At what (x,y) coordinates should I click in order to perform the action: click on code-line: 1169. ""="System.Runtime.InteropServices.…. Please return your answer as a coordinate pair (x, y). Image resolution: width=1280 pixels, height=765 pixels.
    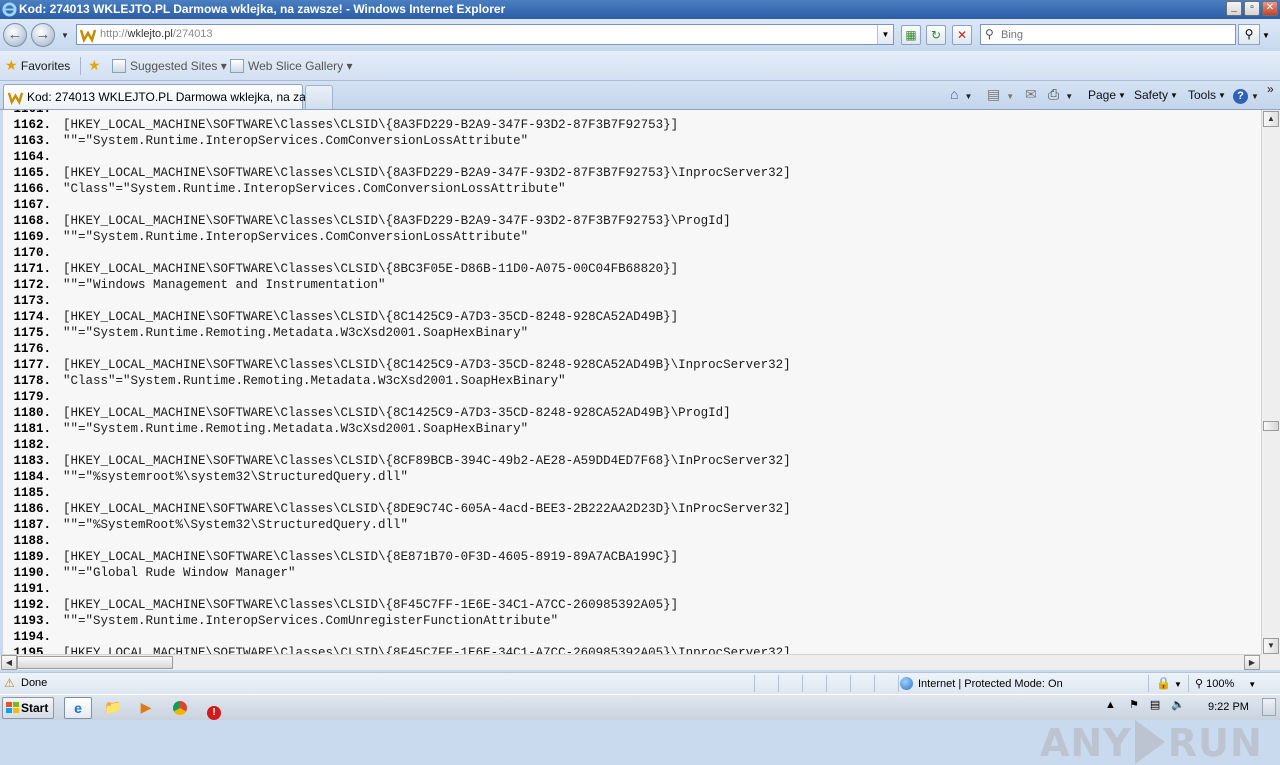
    Looking at the image, I should click on (632, 237).